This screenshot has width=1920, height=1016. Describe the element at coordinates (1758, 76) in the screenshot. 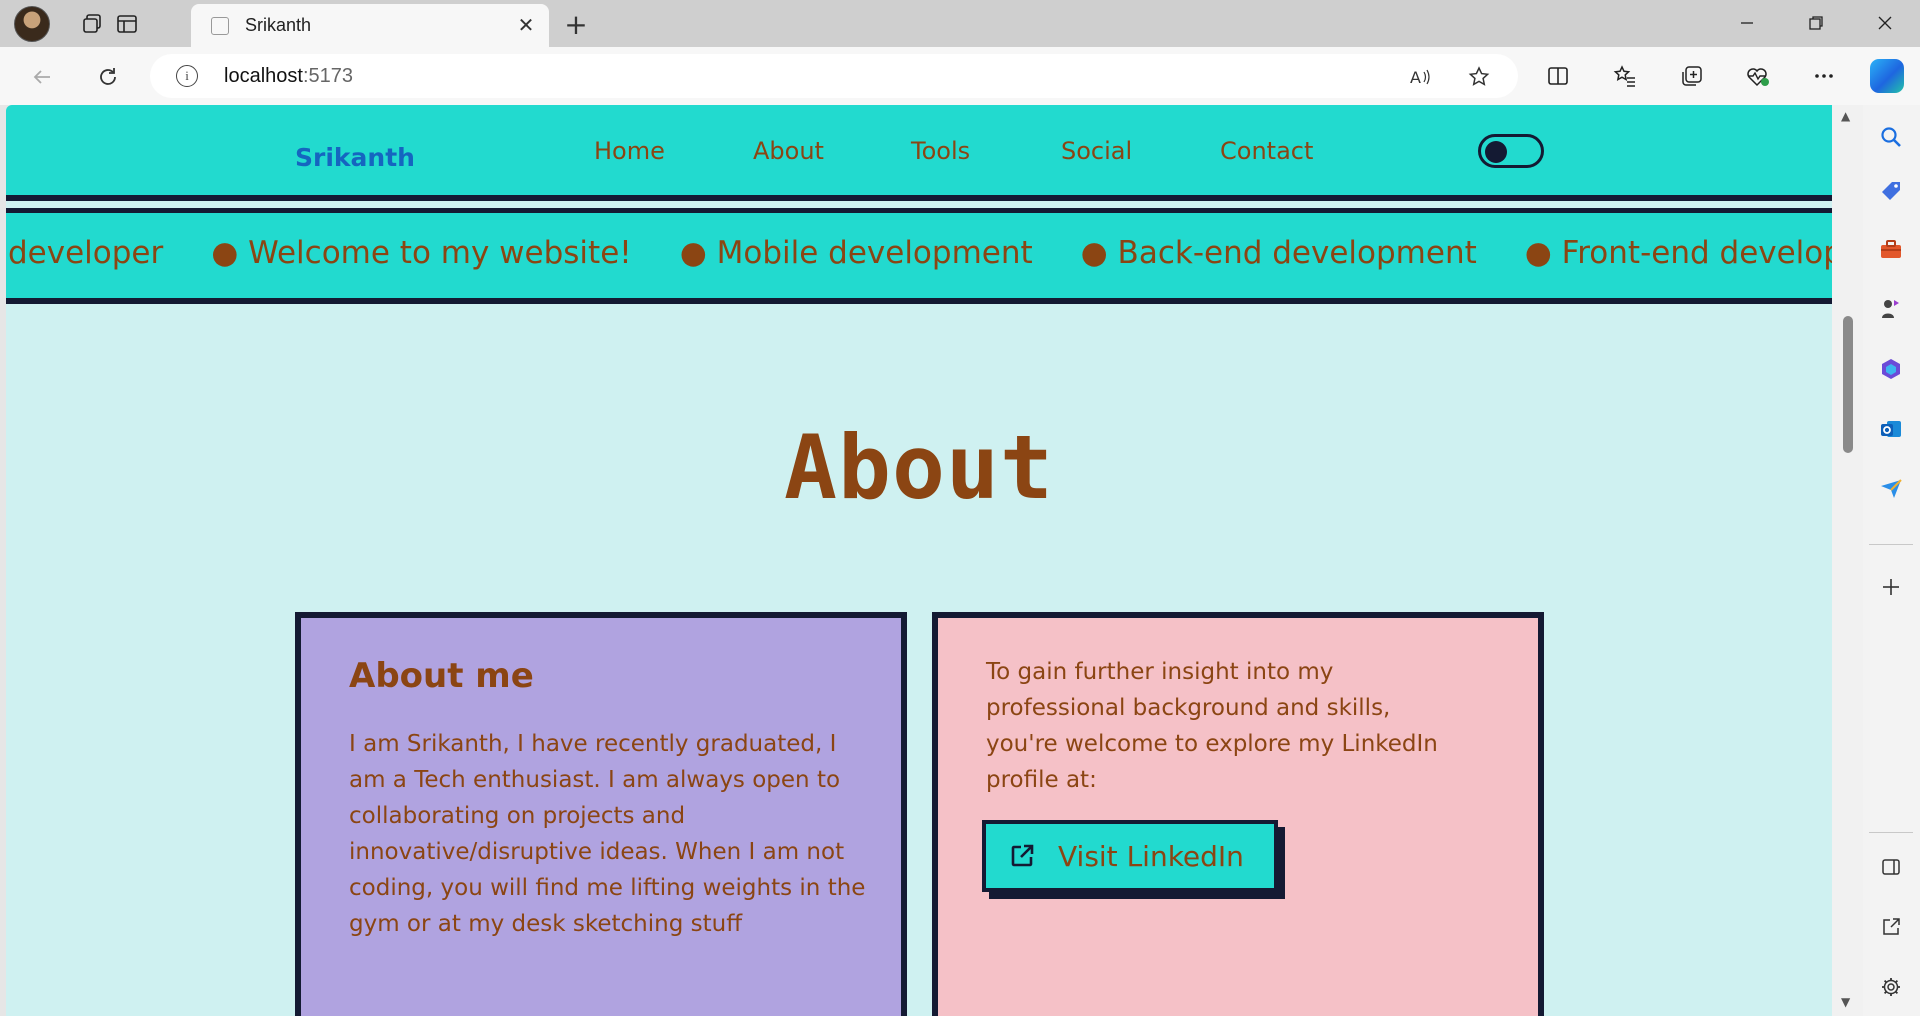

I see `browser-essentials-icon` at that location.